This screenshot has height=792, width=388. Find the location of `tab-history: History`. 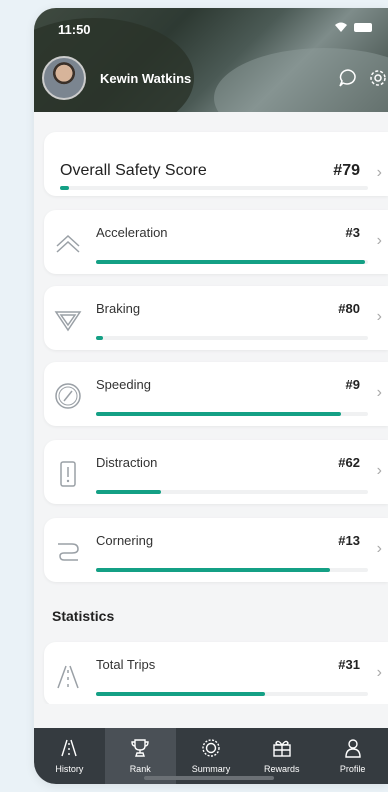

tab-history: History is located at coordinates (69, 756).